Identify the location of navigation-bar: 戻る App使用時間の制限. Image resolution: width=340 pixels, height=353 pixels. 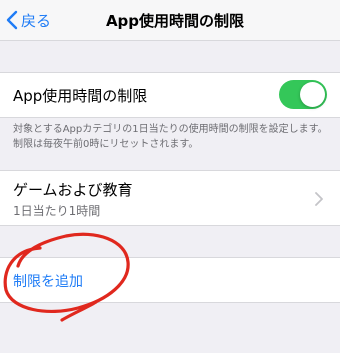
(170, 20).